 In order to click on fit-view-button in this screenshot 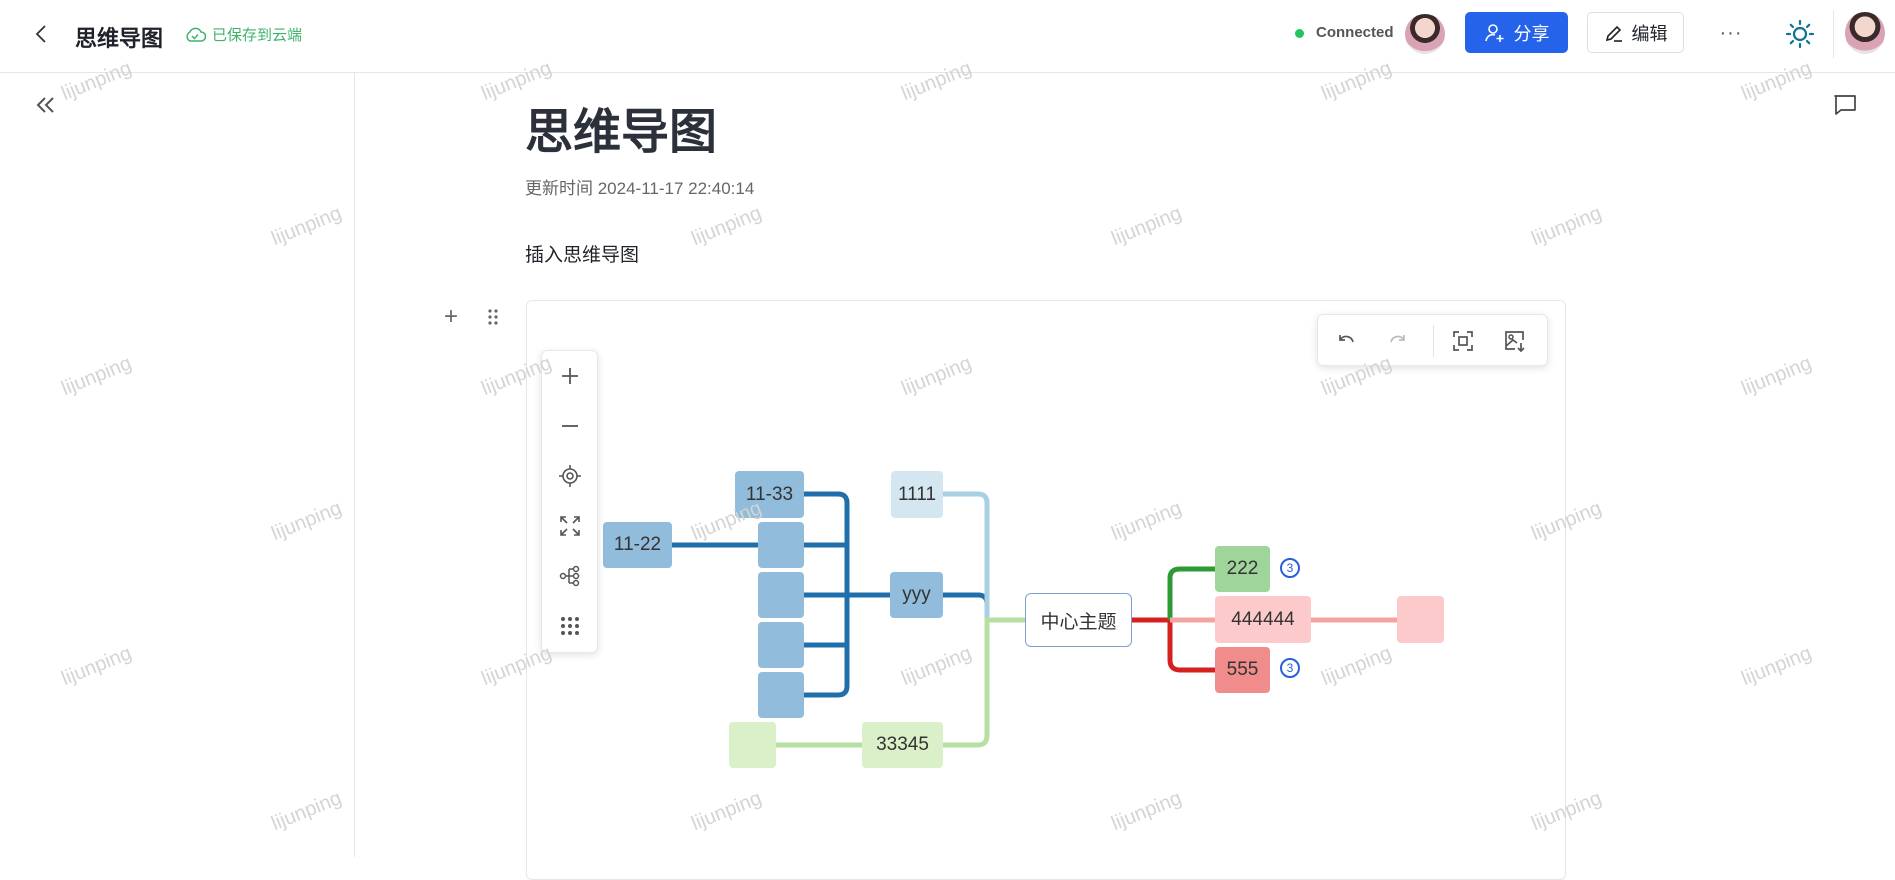, I will do `click(570, 526)`.